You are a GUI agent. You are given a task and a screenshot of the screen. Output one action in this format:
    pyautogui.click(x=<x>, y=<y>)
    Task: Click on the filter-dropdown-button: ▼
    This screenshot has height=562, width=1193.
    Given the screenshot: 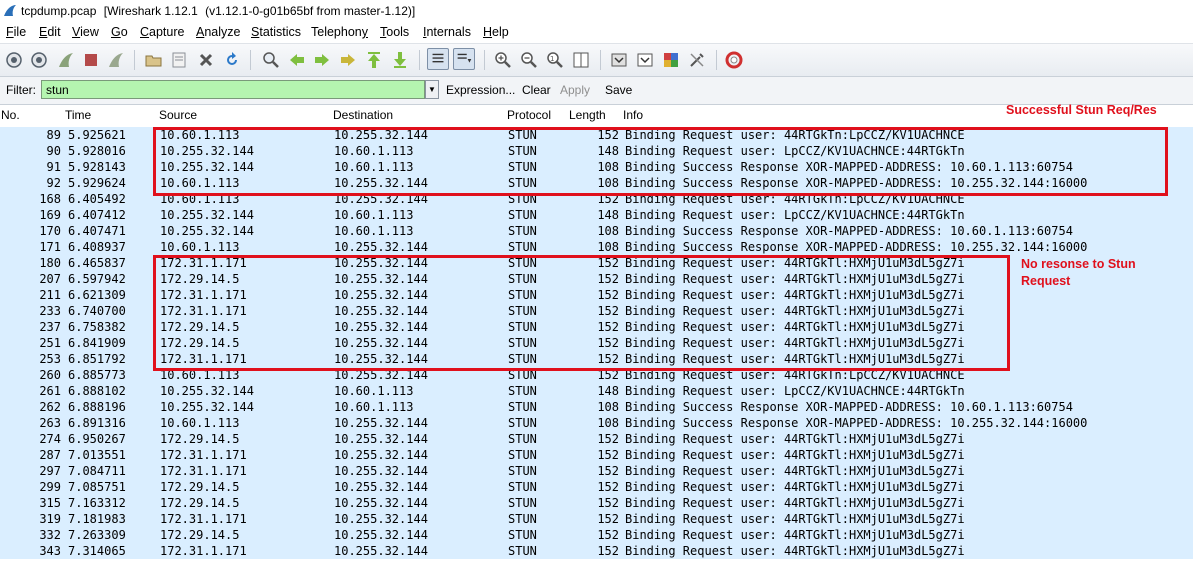 What is the action you would take?
    pyautogui.click(x=432, y=89)
    